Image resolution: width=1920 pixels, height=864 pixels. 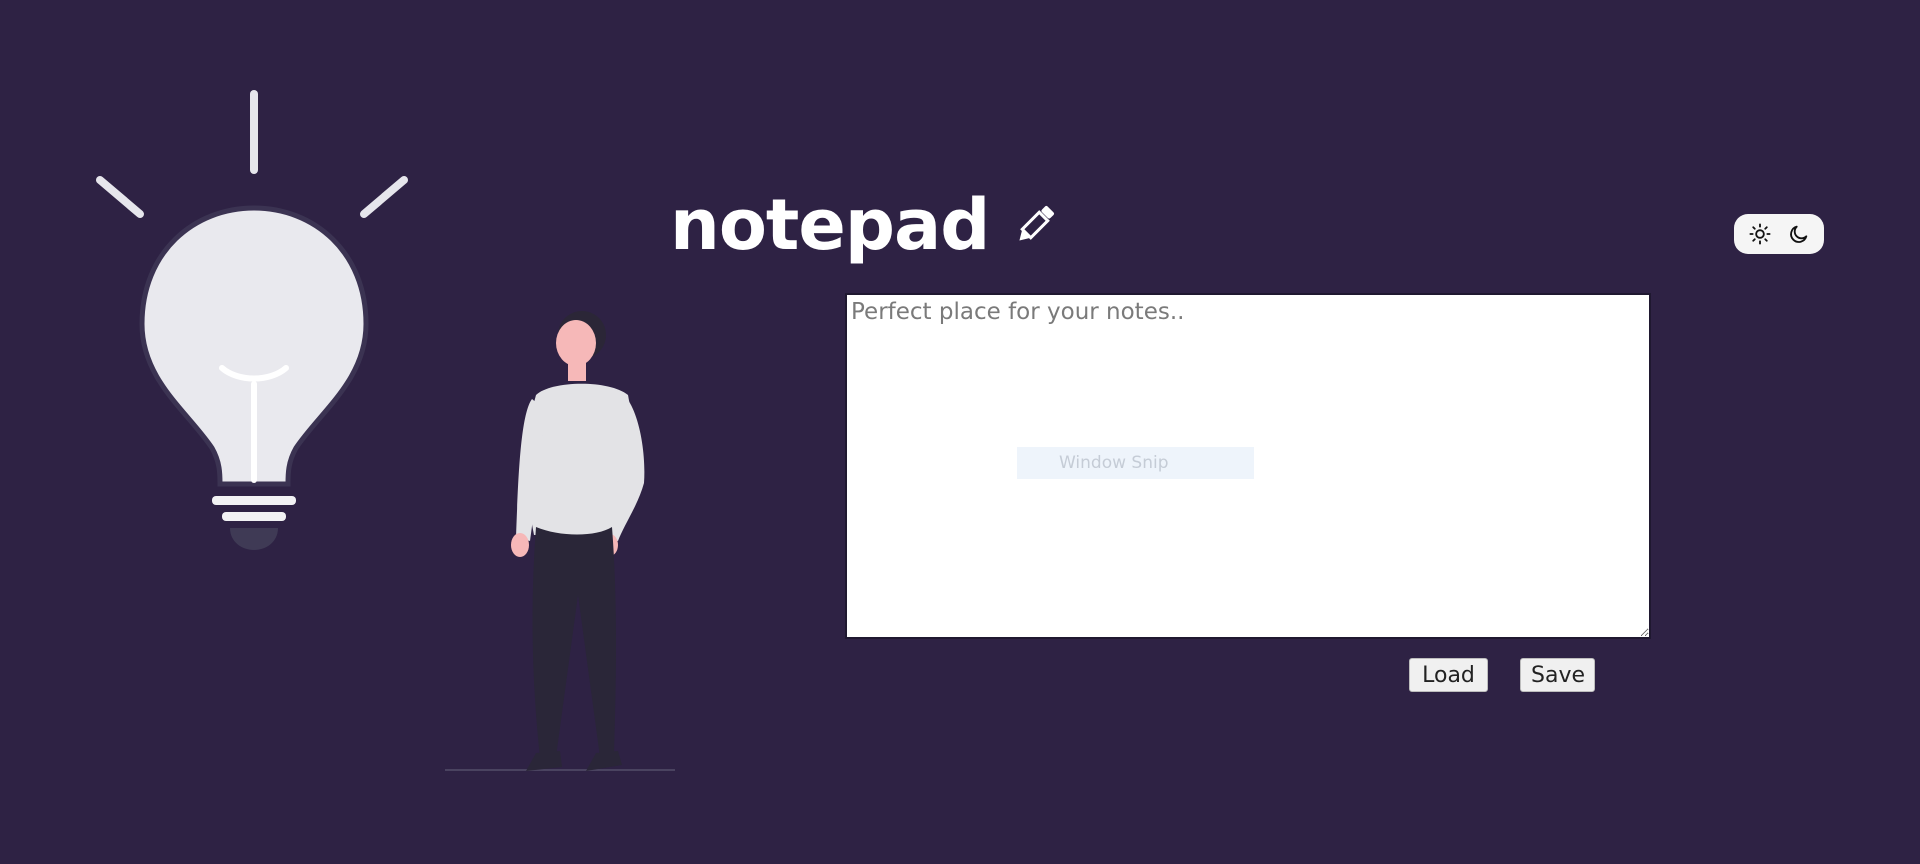 I want to click on light-theme-option, so click(x=1760, y=234).